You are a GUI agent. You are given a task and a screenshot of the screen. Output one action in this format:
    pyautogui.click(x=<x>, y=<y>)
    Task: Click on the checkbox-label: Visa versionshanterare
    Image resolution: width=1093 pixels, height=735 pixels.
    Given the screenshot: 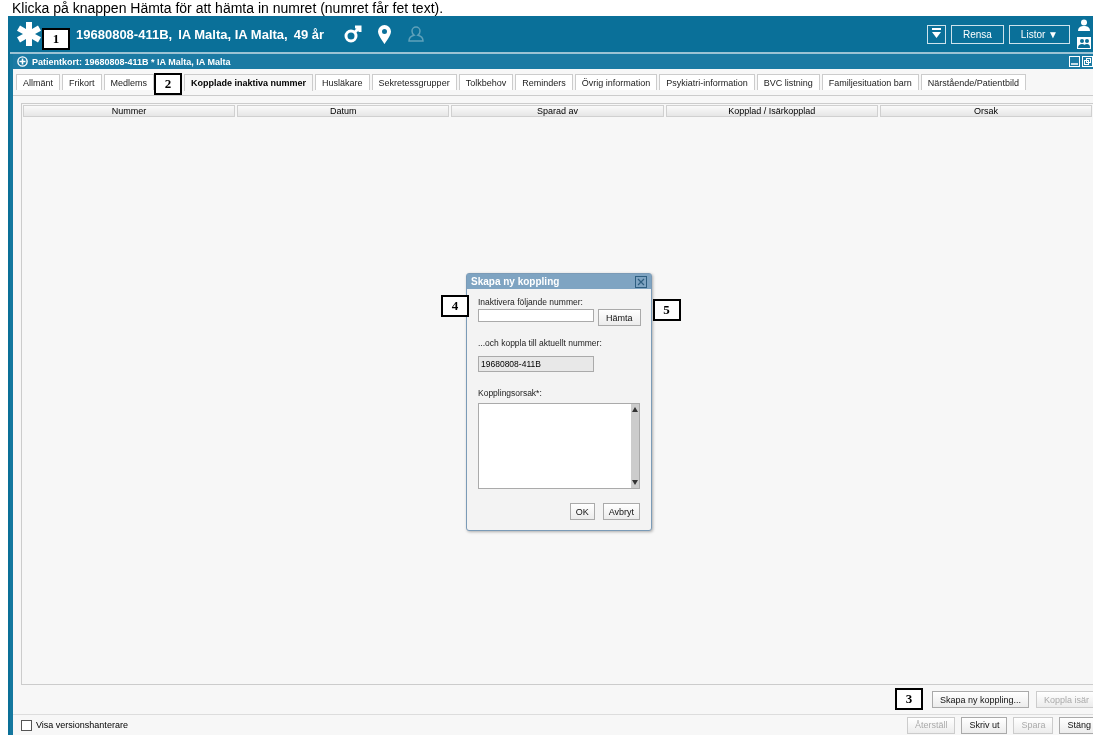 What is the action you would take?
    pyautogui.click(x=82, y=725)
    